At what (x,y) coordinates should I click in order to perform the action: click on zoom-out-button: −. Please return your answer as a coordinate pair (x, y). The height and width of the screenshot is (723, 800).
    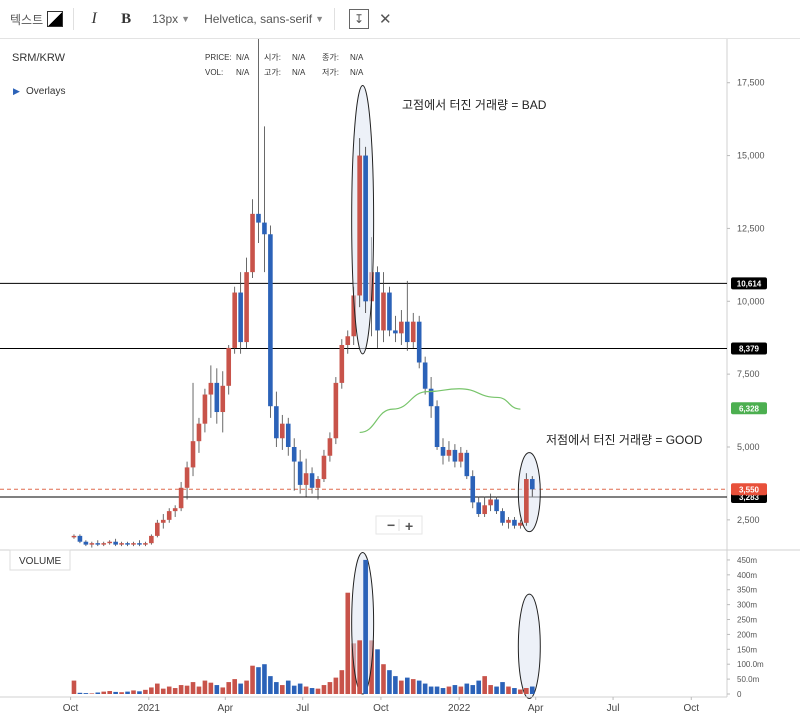
    Looking at the image, I should click on (391, 525).